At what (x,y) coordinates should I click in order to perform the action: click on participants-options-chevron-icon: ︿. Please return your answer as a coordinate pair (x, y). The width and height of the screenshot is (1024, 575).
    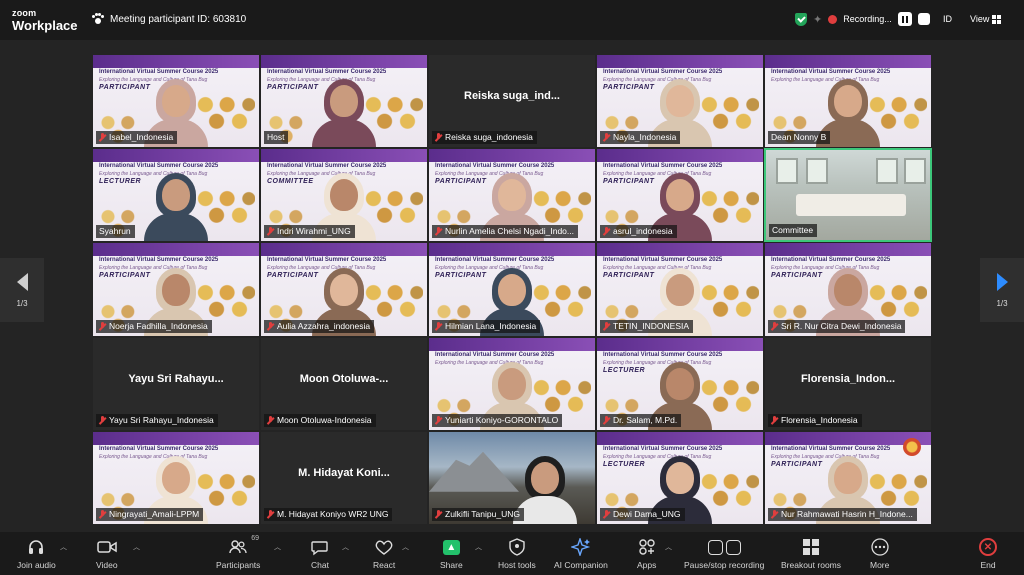
    Looking at the image, I should click on (277, 547).